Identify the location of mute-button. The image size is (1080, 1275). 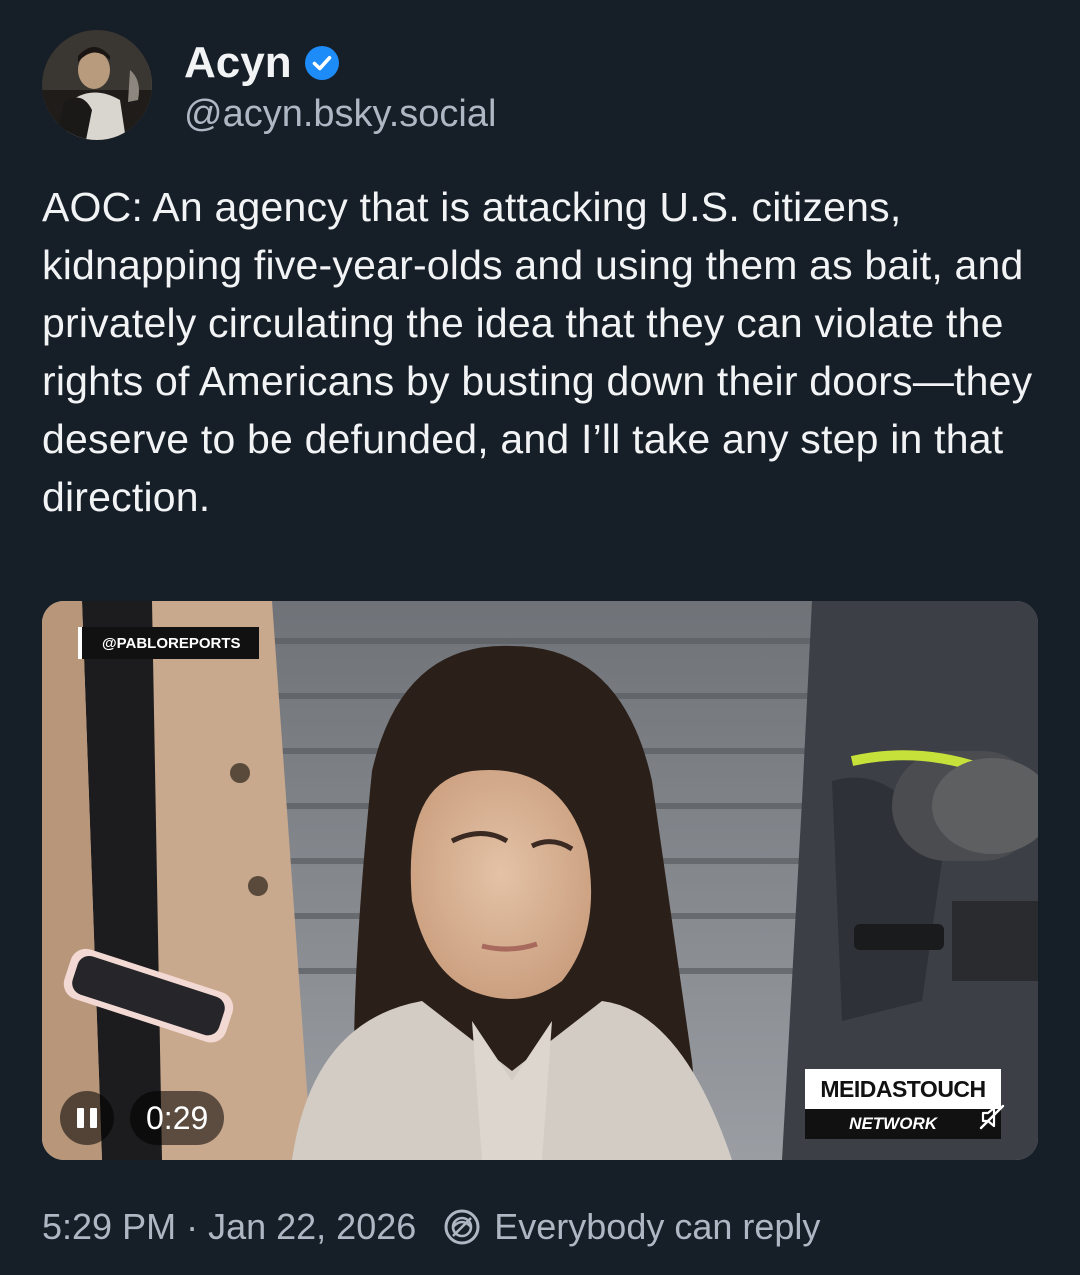
(992, 1117).